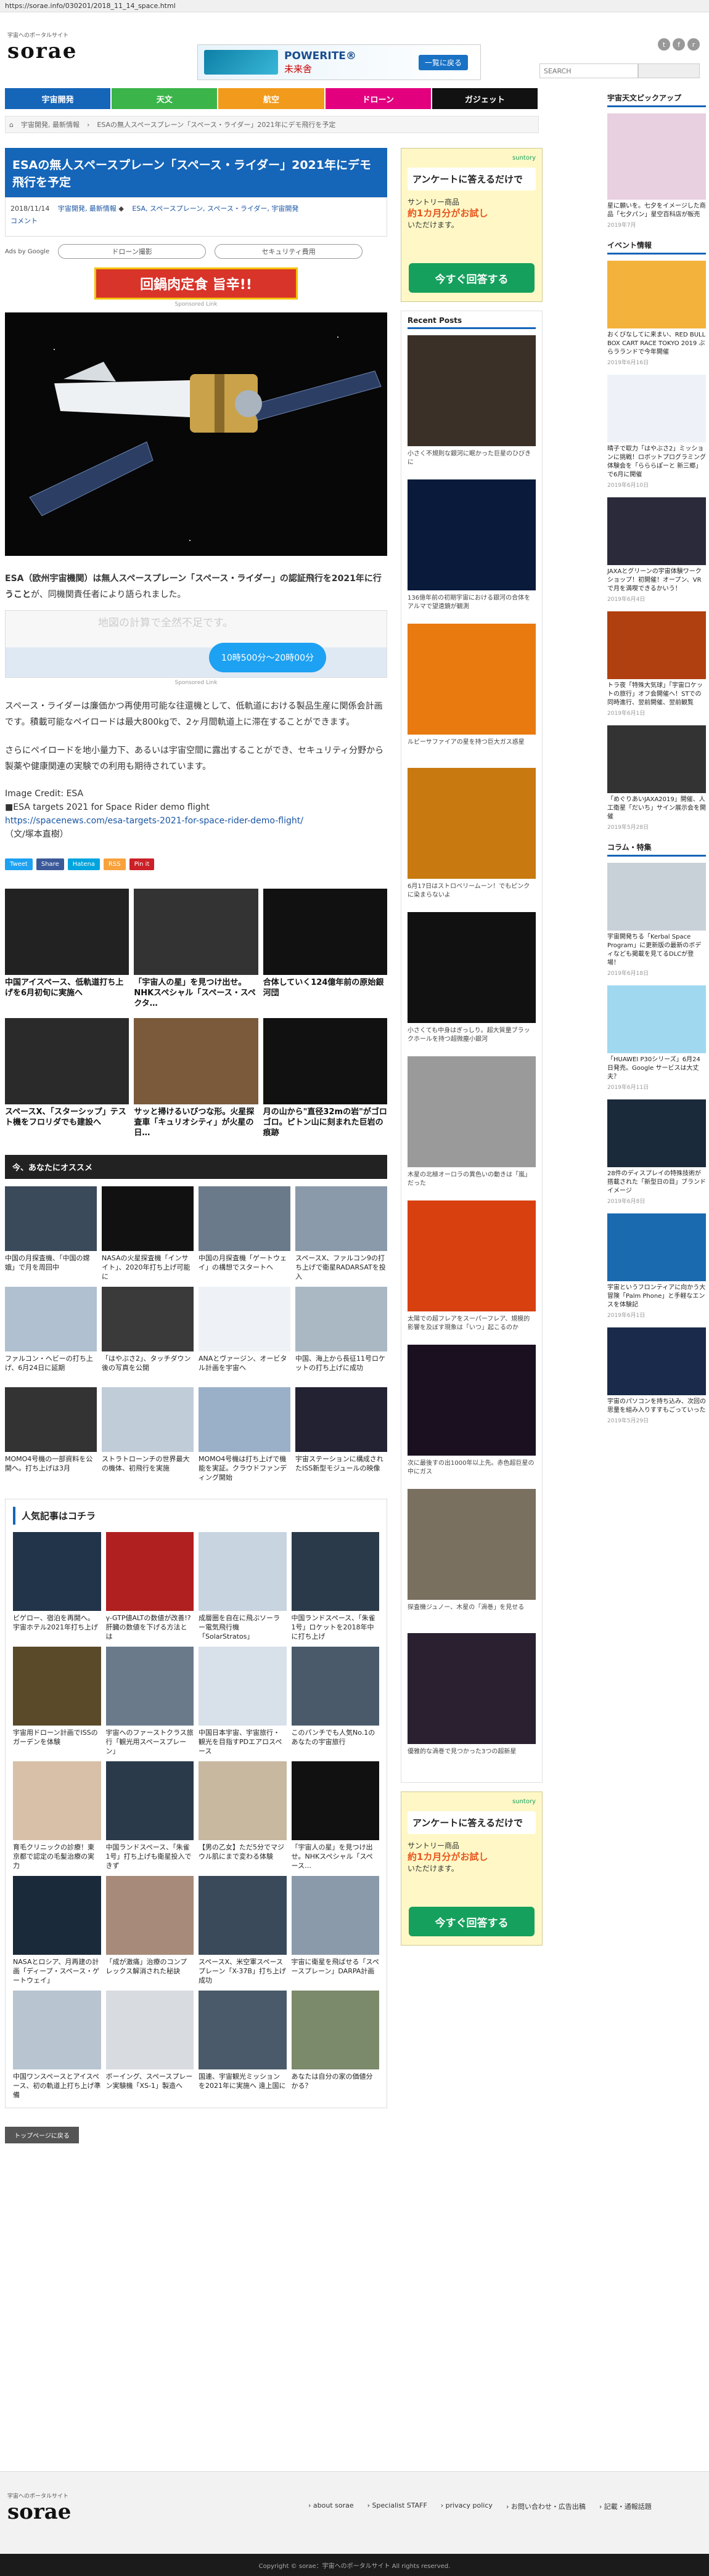 The height and width of the screenshot is (2576, 709). Describe the element at coordinates (114, 864) in the screenshot. I see `share-button: RSS` at that location.